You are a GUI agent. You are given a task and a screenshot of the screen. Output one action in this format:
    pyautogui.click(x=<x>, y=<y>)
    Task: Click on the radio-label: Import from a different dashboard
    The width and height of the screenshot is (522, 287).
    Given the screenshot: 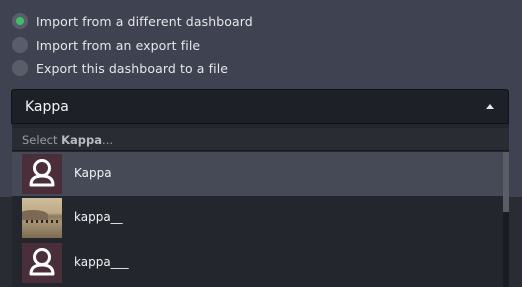 What is the action you would take?
    pyautogui.click(x=144, y=21)
    